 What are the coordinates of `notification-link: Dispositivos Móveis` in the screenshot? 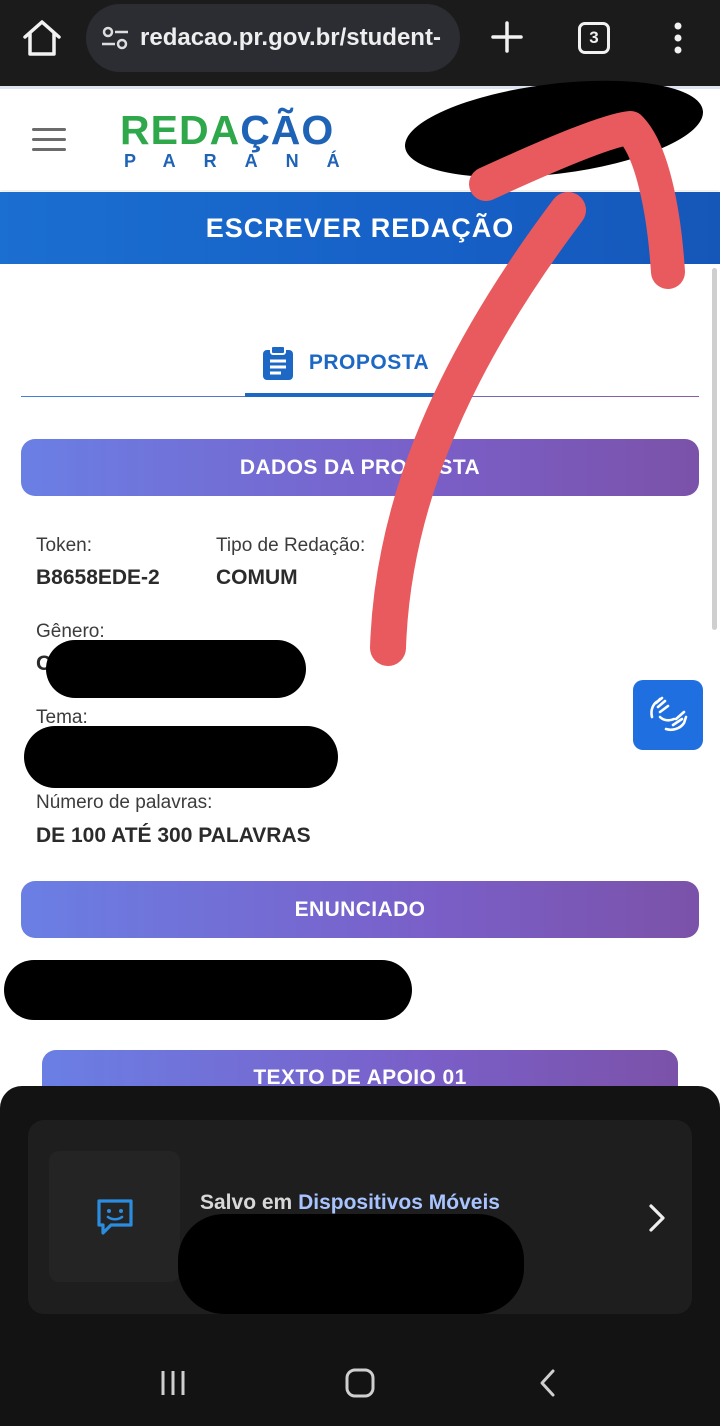 It's located at (399, 1202).